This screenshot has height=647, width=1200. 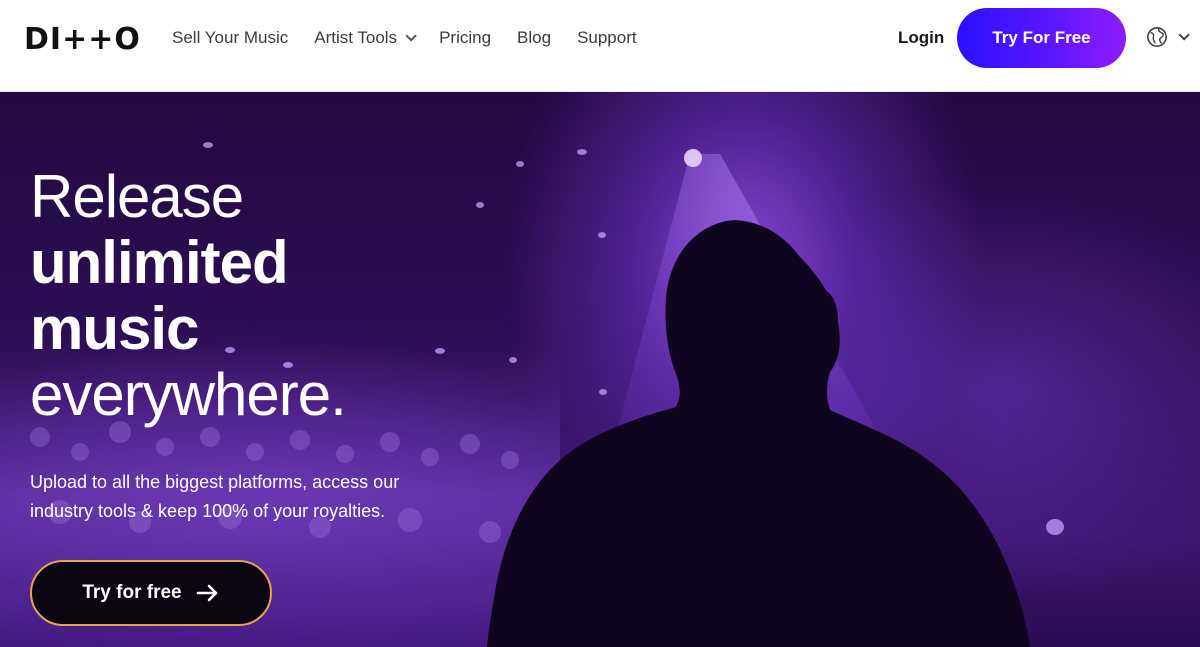 I want to click on hero-headline: Release unlimited music everywhere., so click(x=188, y=295).